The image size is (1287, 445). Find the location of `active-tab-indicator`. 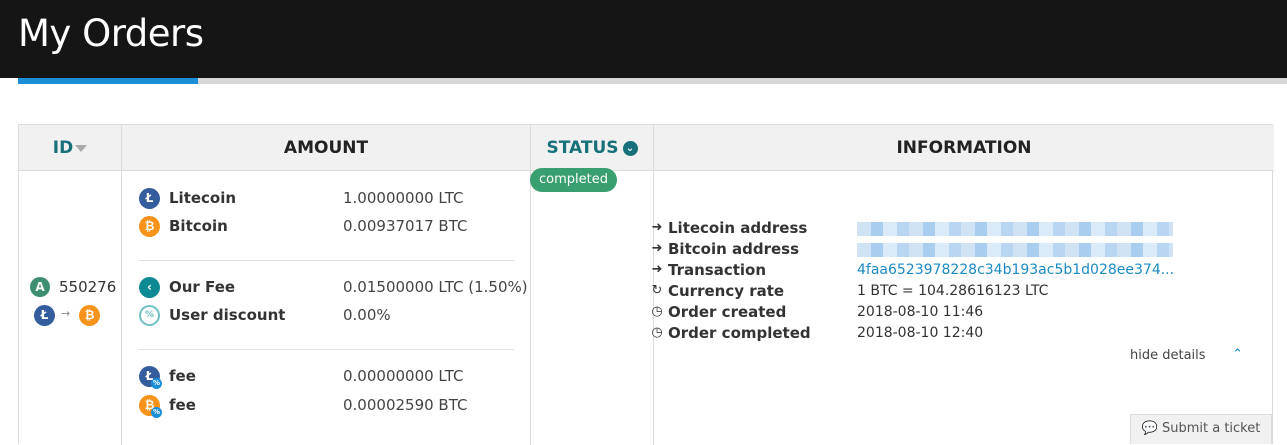

active-tab-indicator is located at coordinates (108, 81).